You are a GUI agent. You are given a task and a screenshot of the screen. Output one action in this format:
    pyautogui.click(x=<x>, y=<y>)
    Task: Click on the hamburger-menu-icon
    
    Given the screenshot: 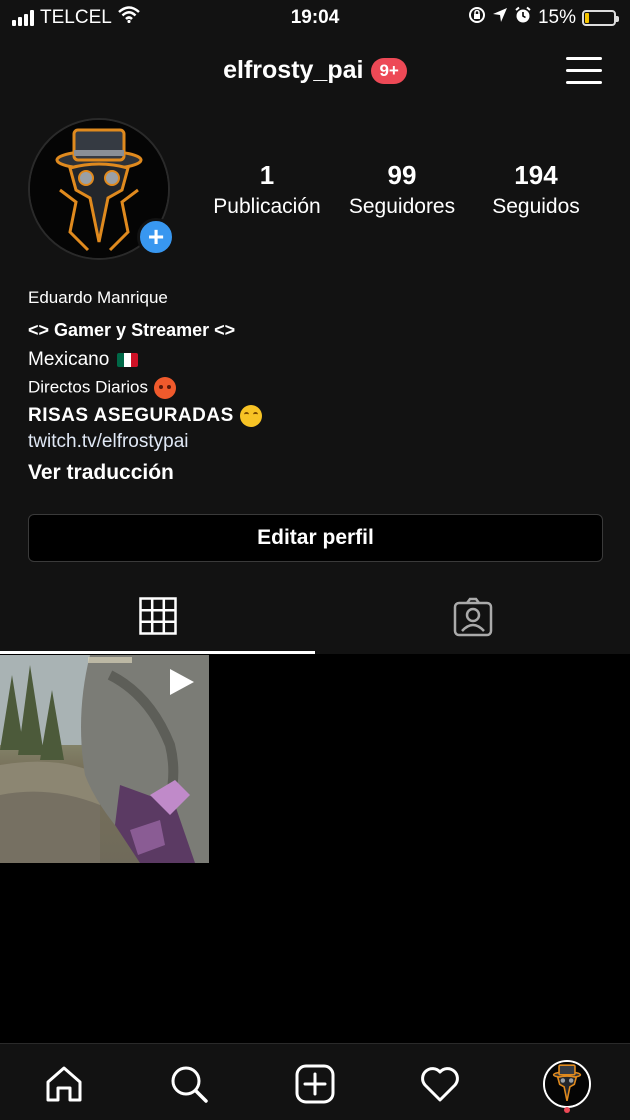 What is the action you would take?
    pyautogui.click(x=584, y=71)
    